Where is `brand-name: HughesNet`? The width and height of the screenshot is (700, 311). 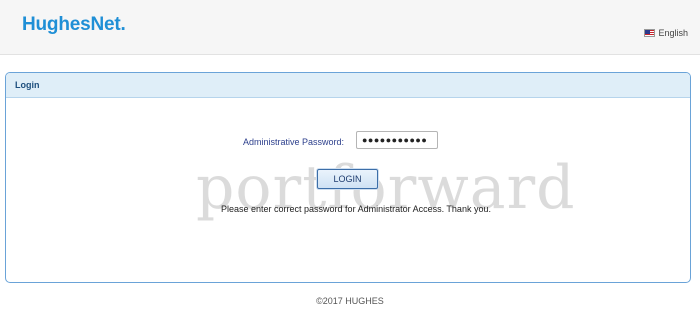 brand-name: HughesNet is located at coordinates (71, 24).